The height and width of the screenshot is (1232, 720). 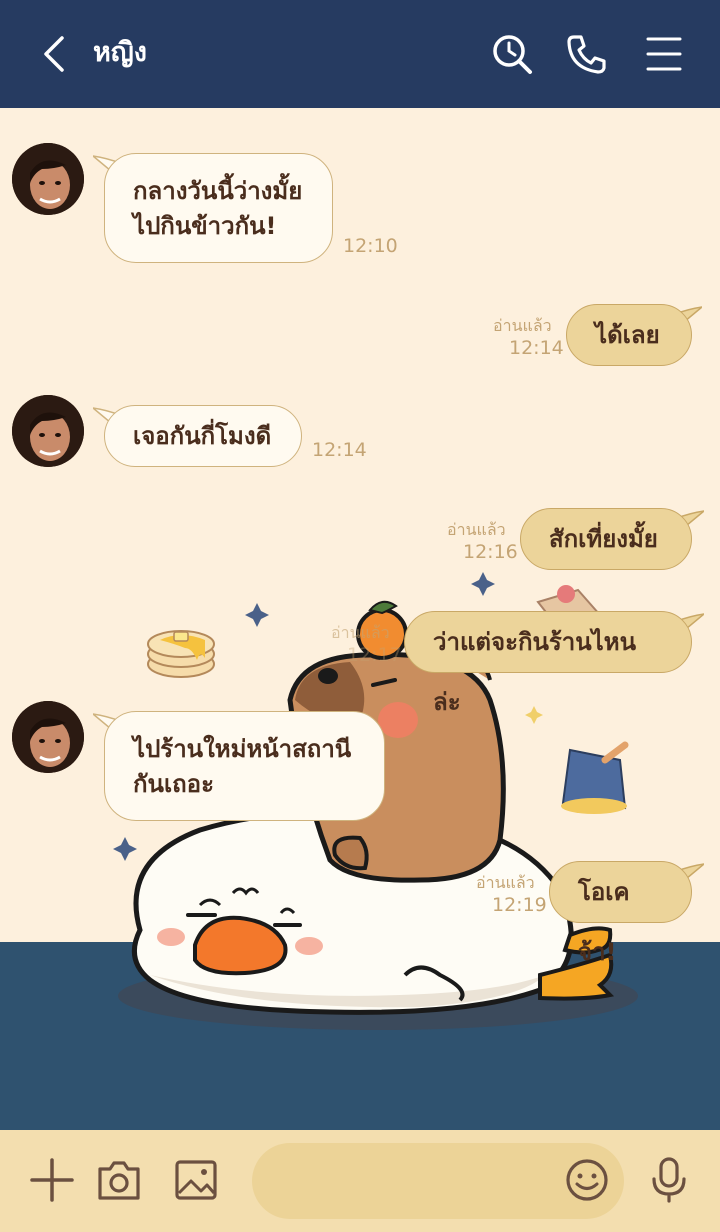 I want to click on camera-icon, so click(x=119, y=1180).